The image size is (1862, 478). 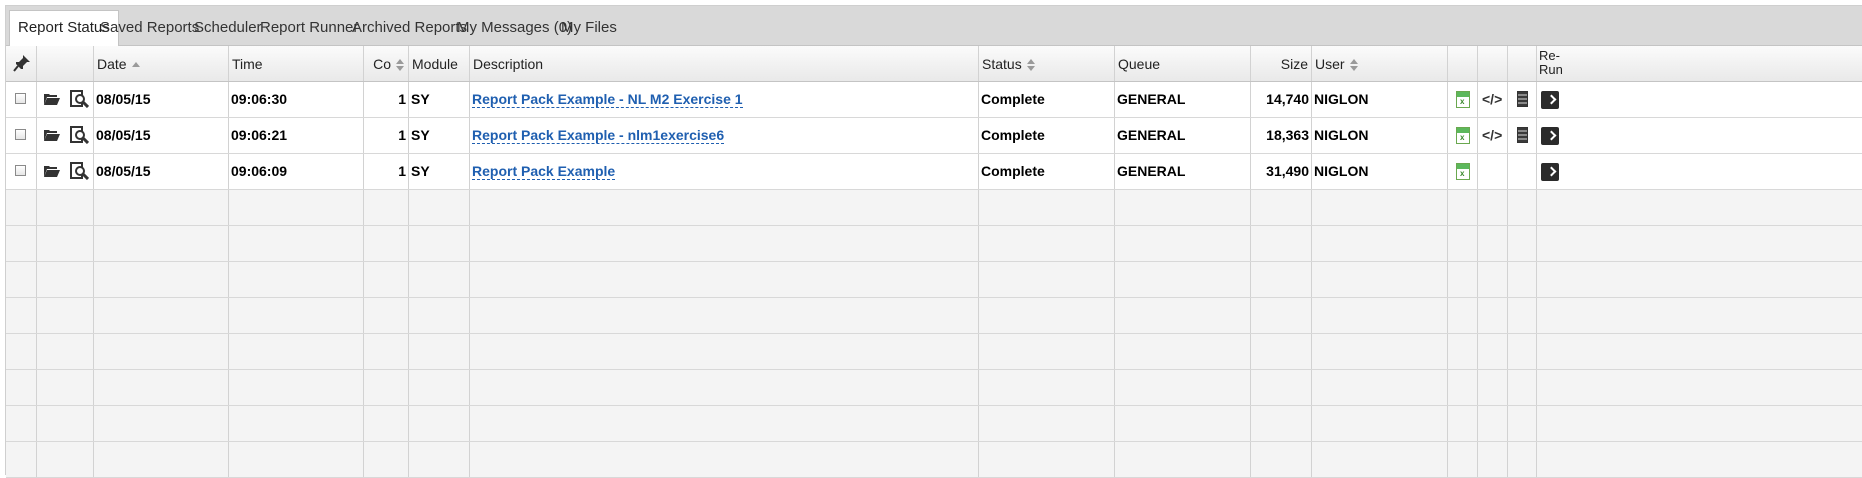 I want to click on document-column-header, so click(x=1522, y=63).